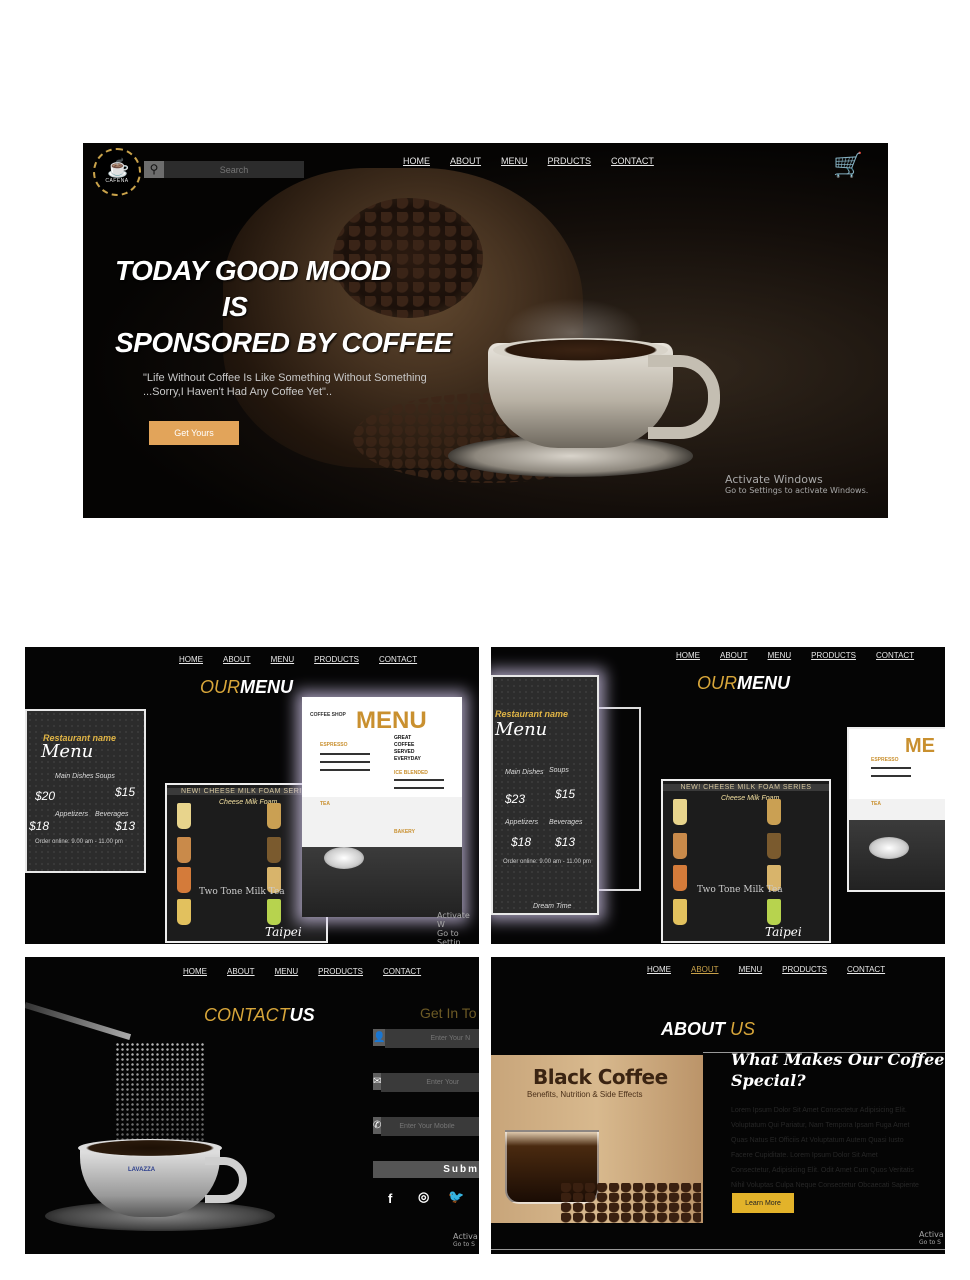 The height and width of the screenshot is (1280, 970). I want to click on phone-input, so click(430, 1126).